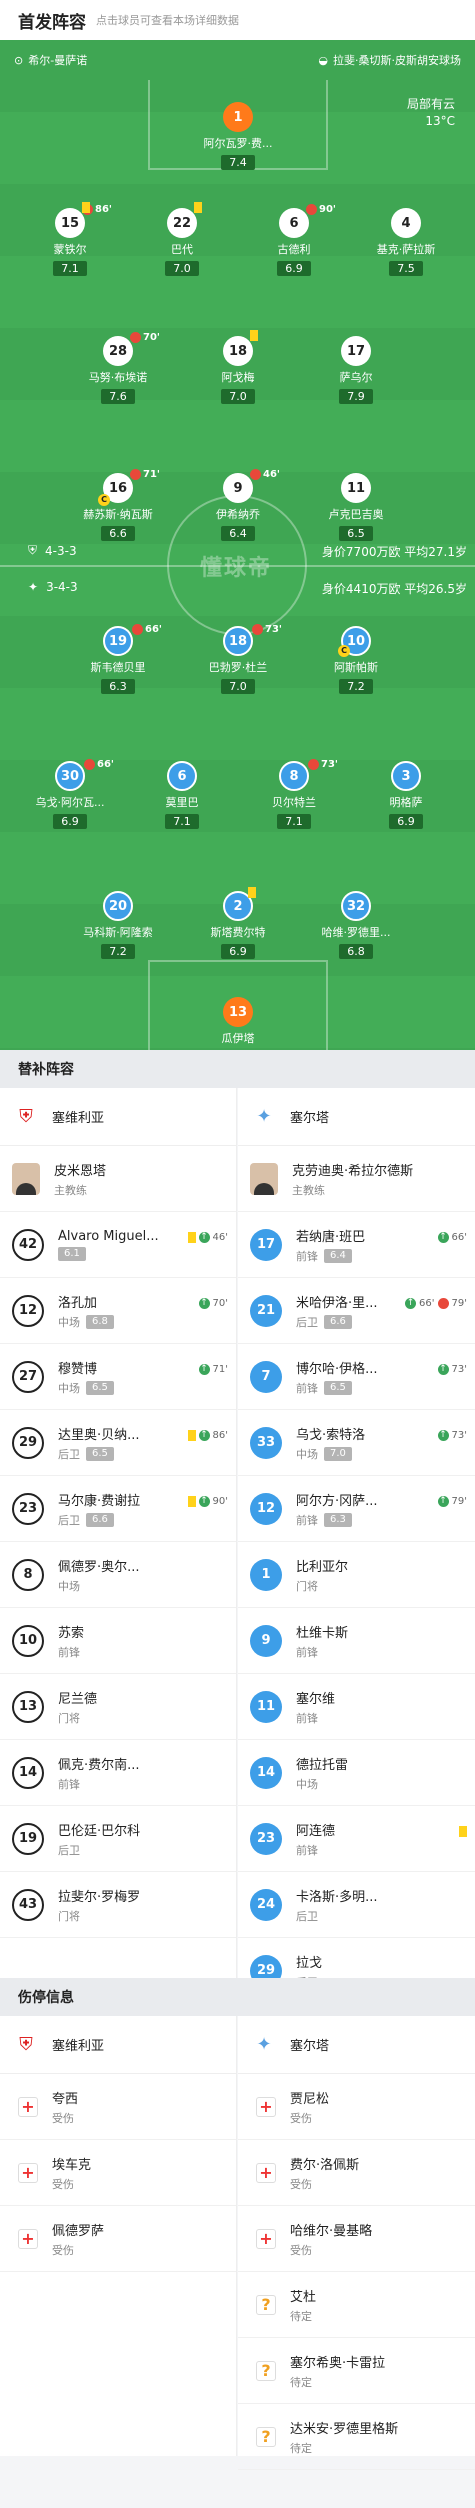  Describe the element at coordinates (443, 1369) in the screenshot. I see `sub-in-icon: ↑` at that location.